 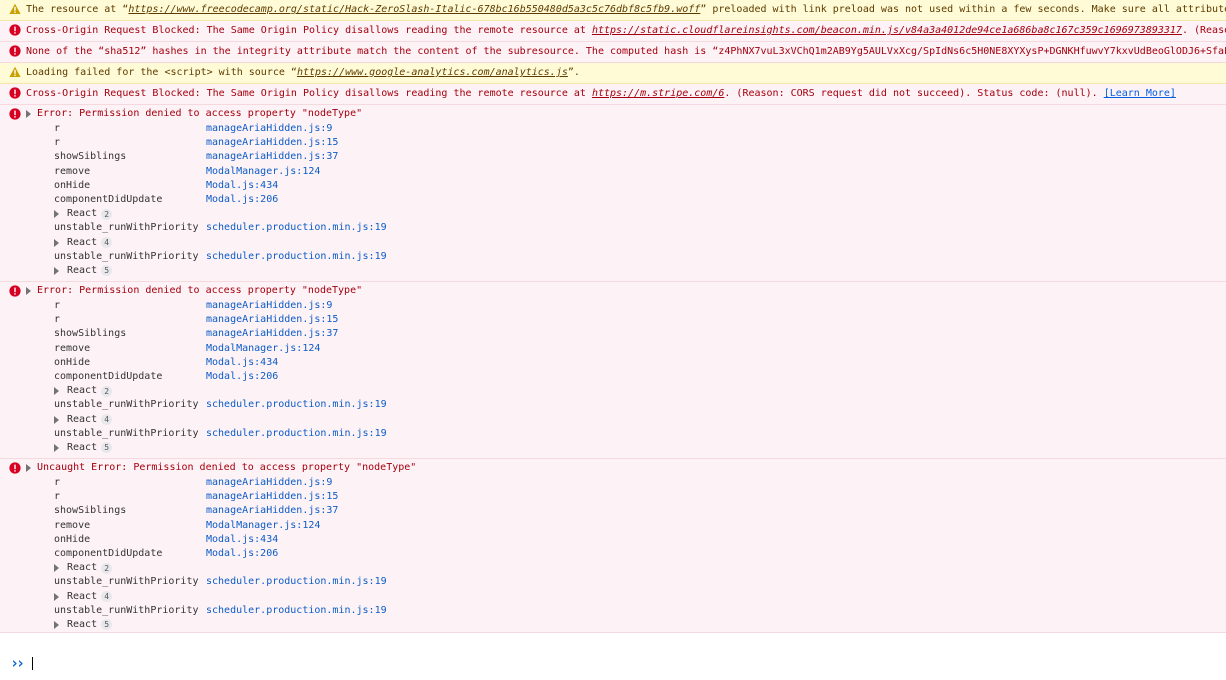 I want to click on chevron-double-right-icon: ››, so click(x=17, y=663).